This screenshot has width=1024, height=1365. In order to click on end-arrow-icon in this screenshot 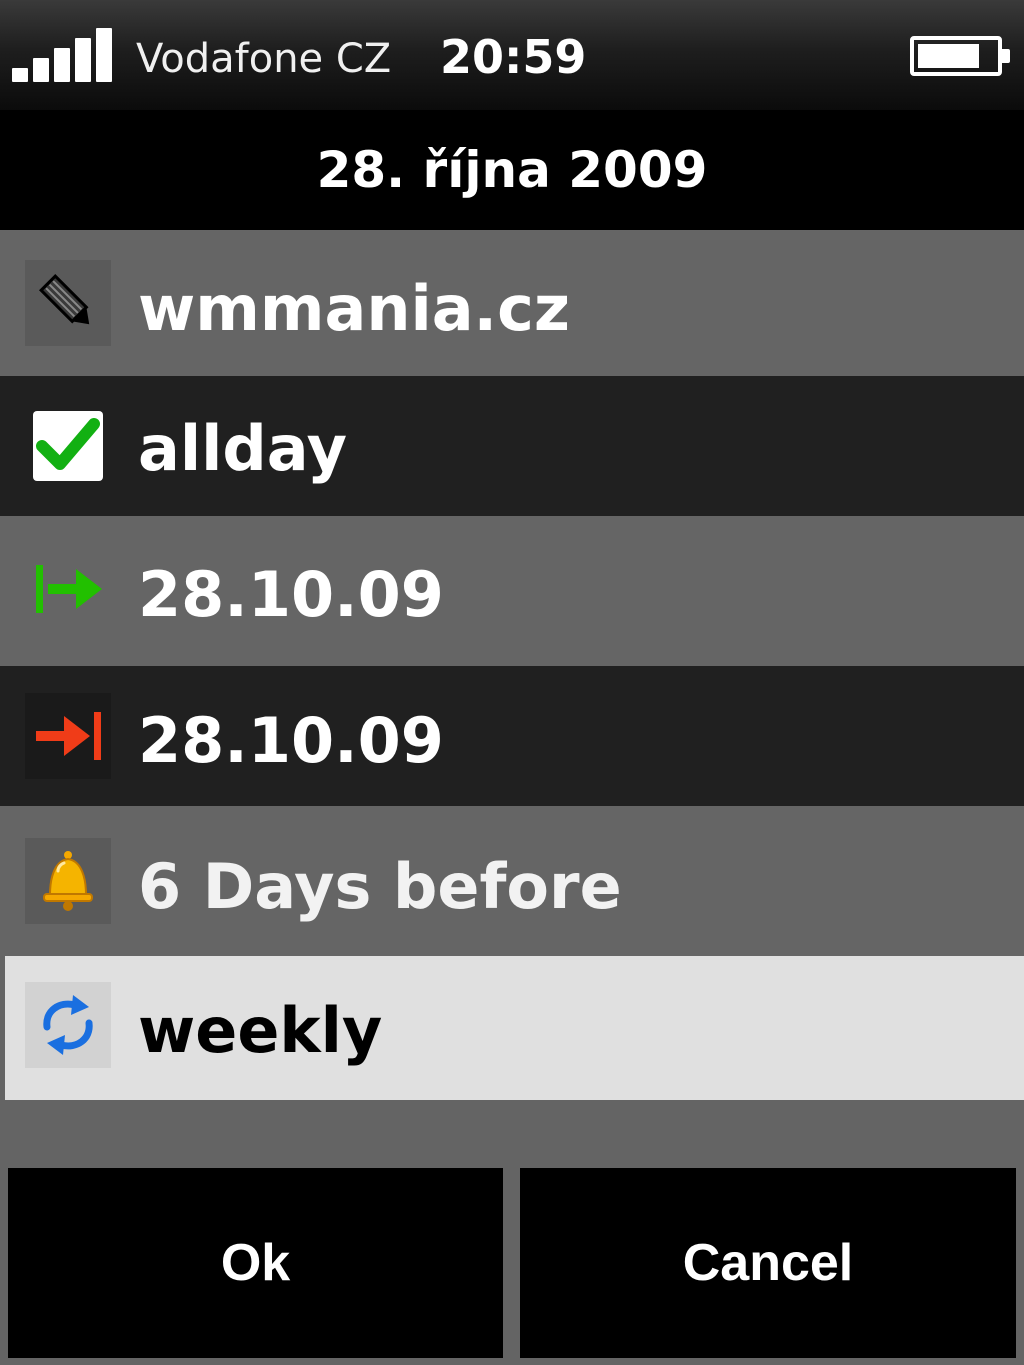, I will do `click(68, 736)`.